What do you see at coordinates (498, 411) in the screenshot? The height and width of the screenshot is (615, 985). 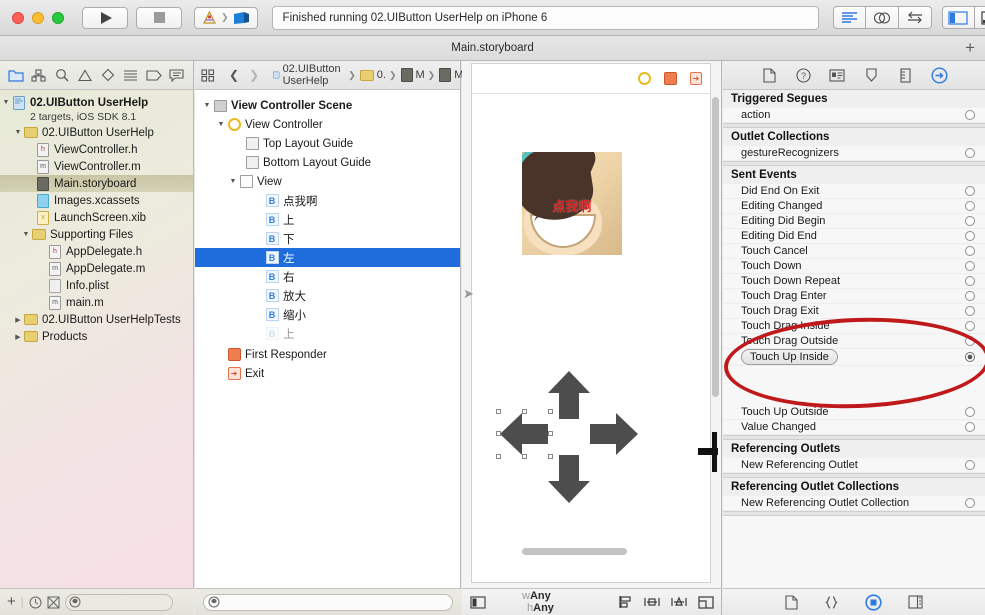 I see `handle-top-left` at bounding box center [498, 411].